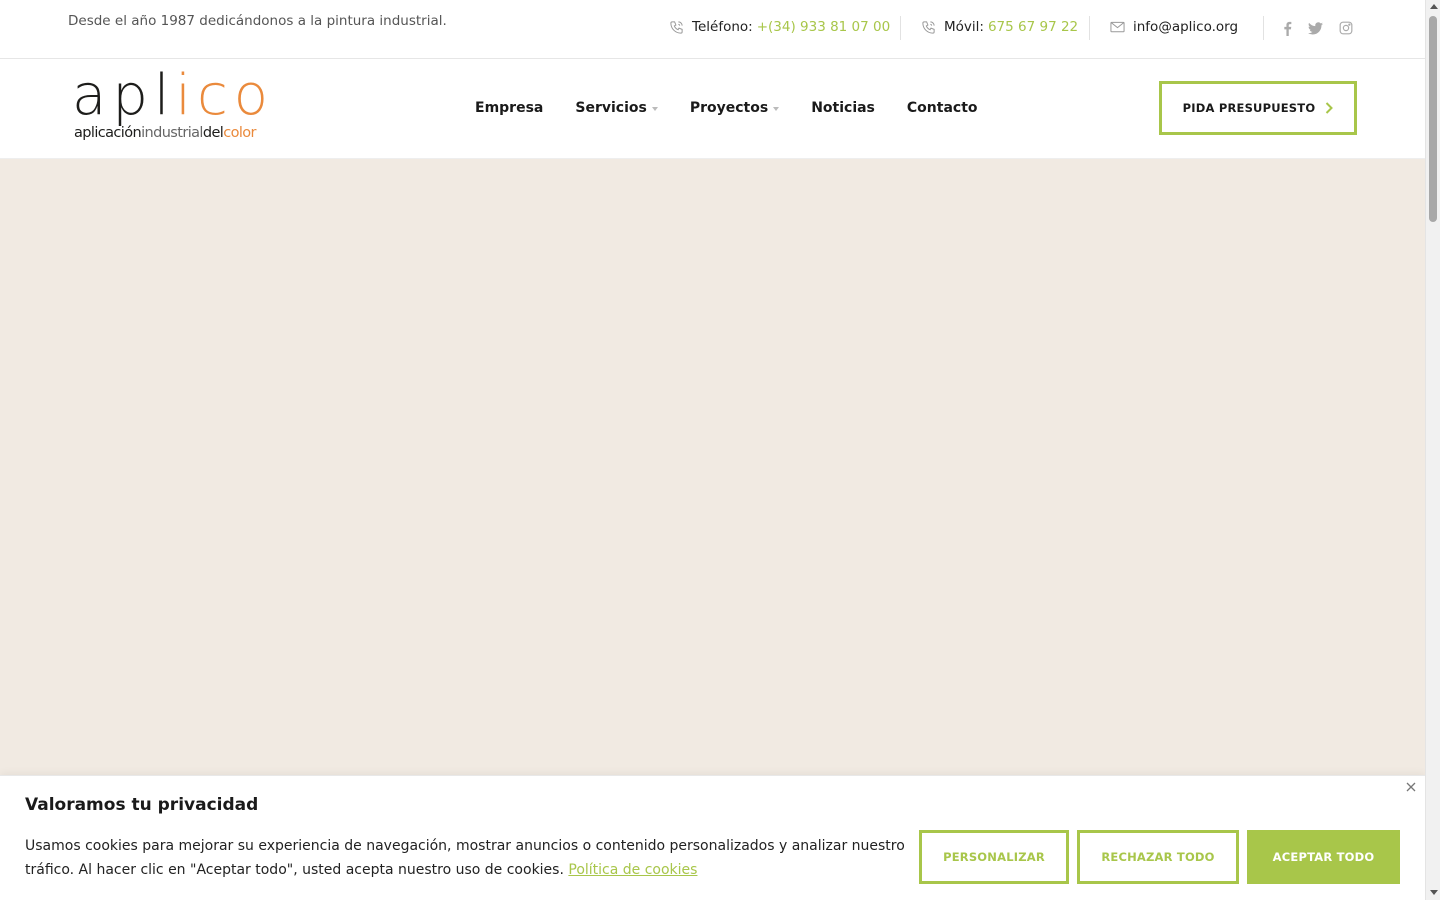 The height and width of the screenshot is (900, 1440). I want to click on cookie-policy-link: Política de cookies, so click(632, 870).